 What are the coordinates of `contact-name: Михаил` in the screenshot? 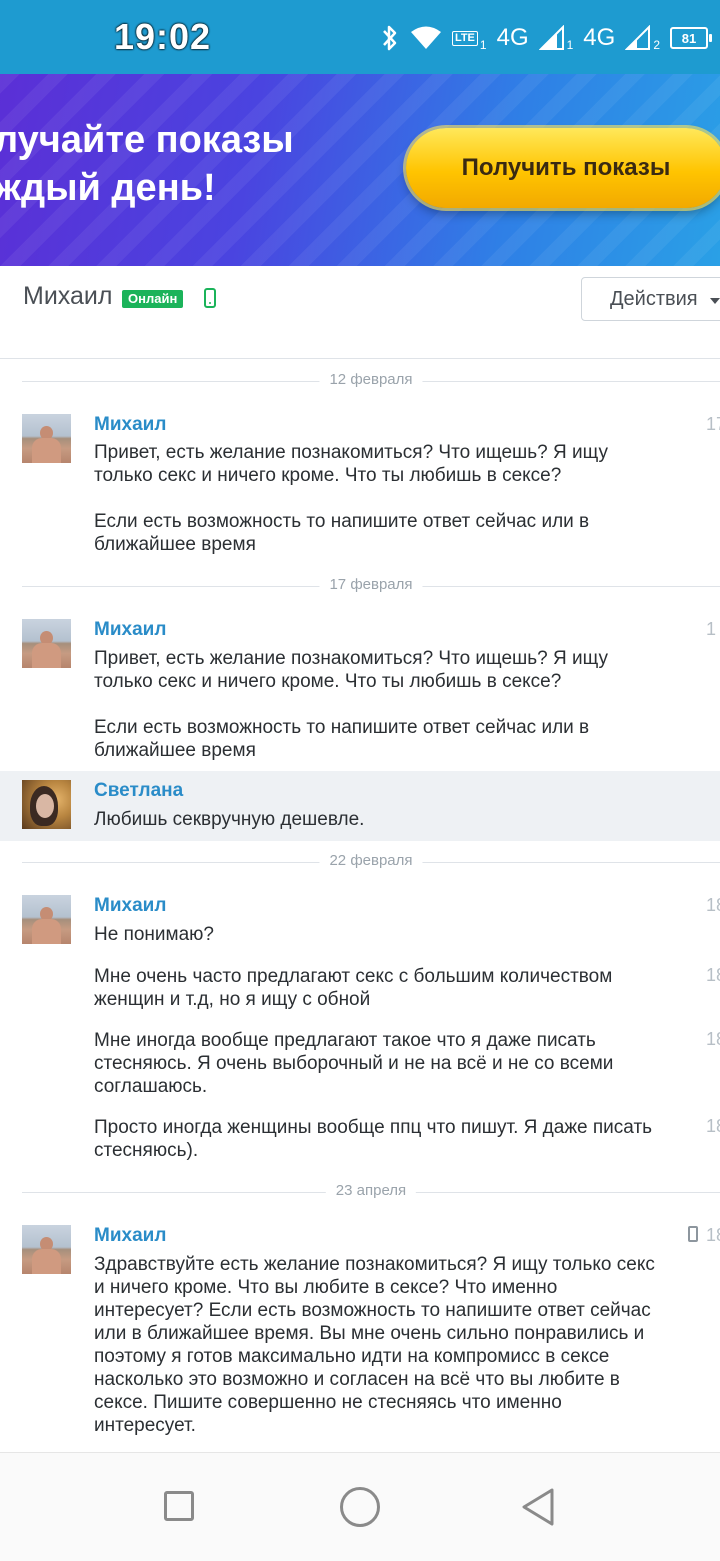 It's located at (67, 296).